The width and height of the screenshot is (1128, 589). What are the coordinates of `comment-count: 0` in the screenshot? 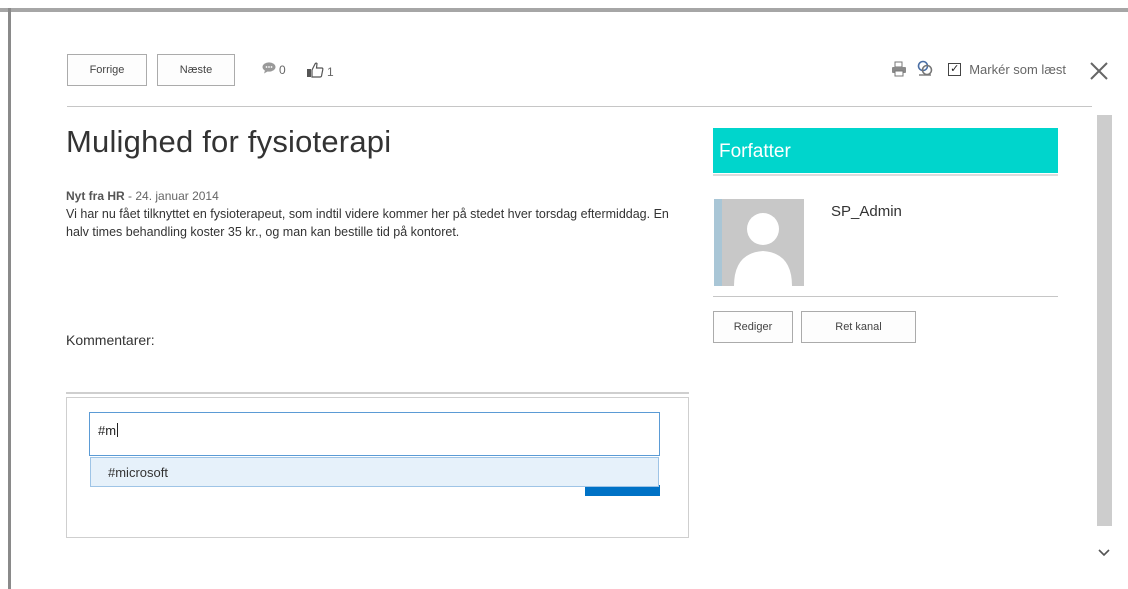 It's located at (274, 69).